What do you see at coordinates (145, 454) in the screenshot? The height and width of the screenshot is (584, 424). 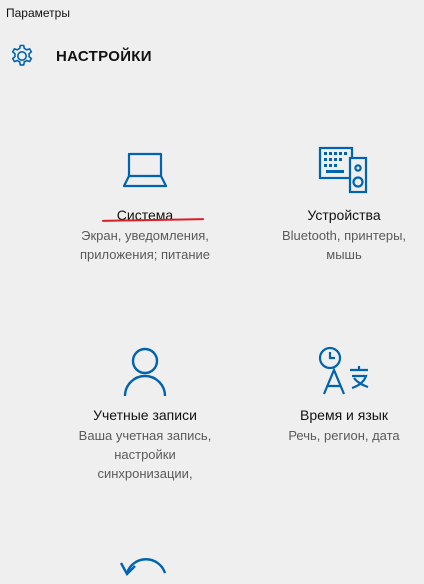 I see `tile-accounts-desc-line2: настройки` at bounding box center [145, 454].